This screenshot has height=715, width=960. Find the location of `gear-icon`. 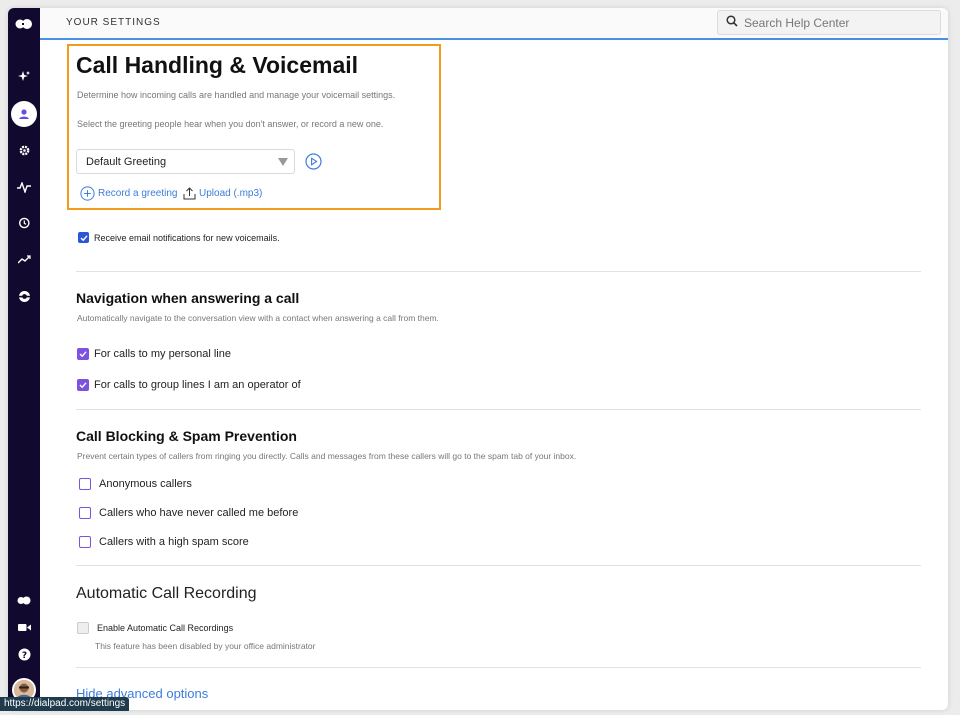

gear-icon is located at coordinates (24, 150).